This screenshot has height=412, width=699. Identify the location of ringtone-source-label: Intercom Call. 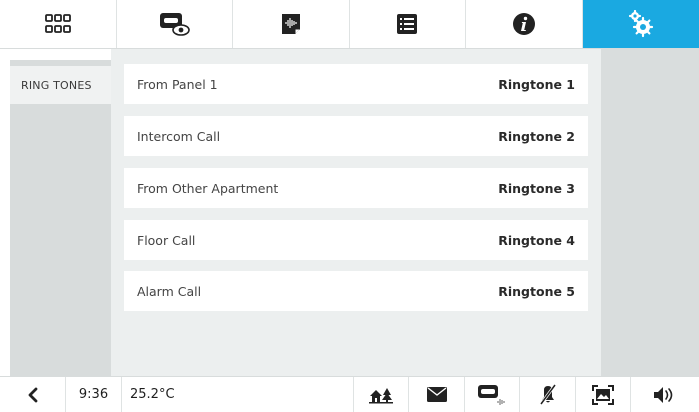
(179, 136).